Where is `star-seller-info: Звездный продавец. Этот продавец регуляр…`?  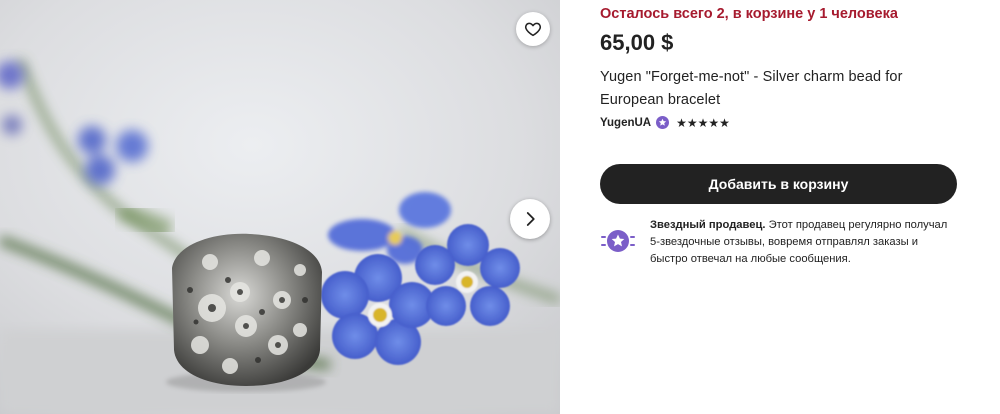 star-seller-info: Звездный продавец. Этот продавец регуляр… is located at coordinates (780, 242).